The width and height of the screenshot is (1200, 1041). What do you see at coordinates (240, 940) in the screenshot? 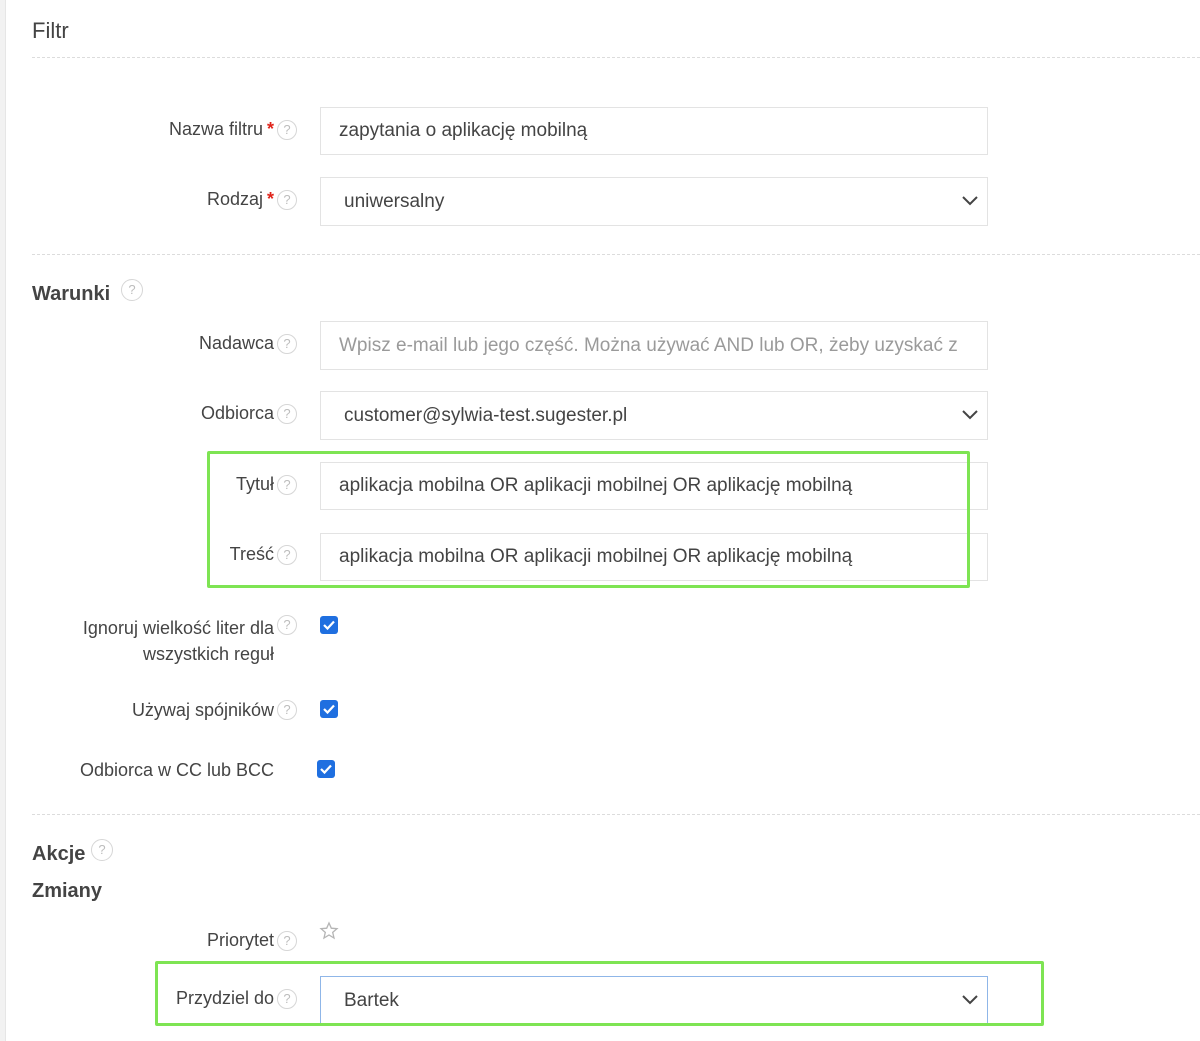
I see `priority-label: Priorytet` at bounding box center [240, 940].